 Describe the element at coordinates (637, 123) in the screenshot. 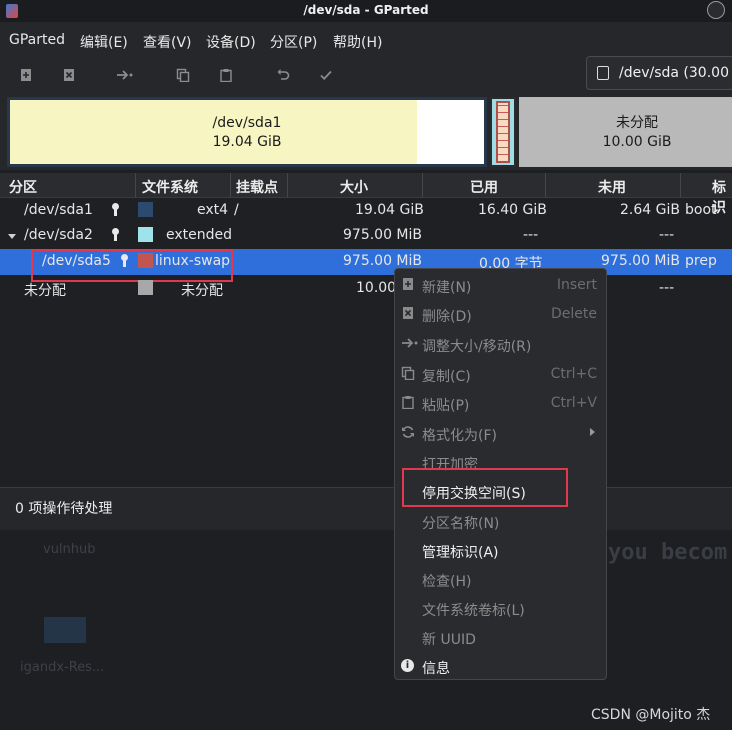

I see `disk-map-unallocated-name: 未分配` at that location.